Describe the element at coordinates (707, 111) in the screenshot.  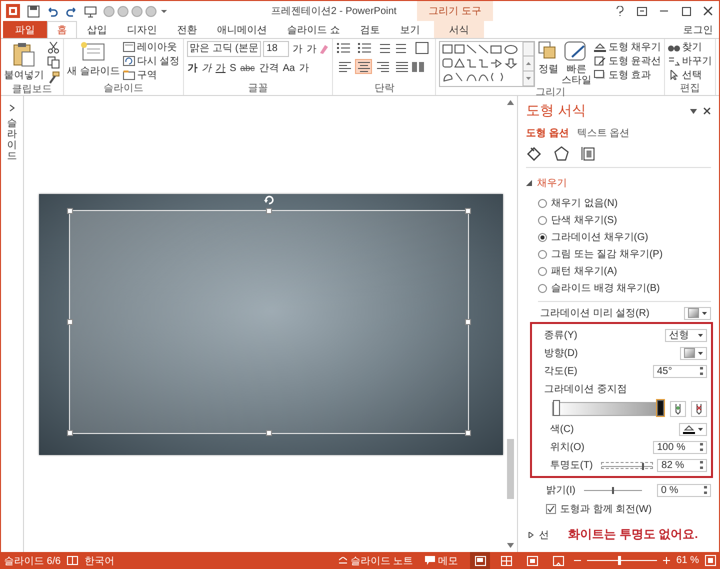
I see `close-icon` at that location.